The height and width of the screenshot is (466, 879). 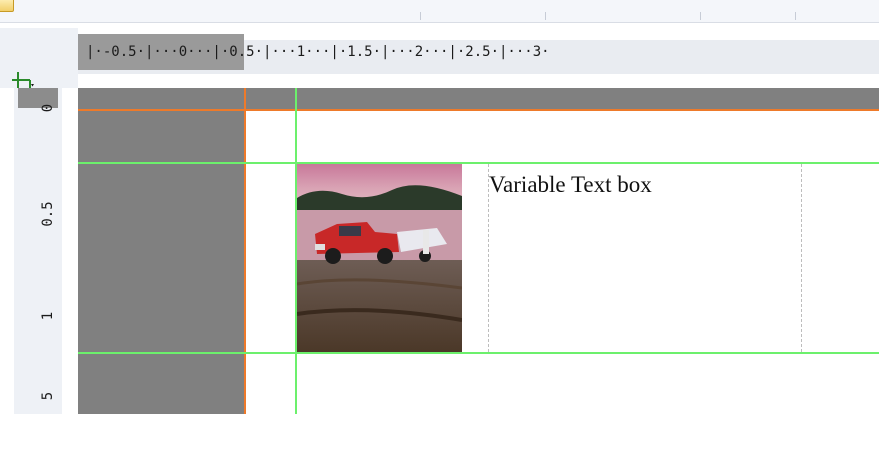 I want to click on left-margin-area, so click(x=161, y=251).